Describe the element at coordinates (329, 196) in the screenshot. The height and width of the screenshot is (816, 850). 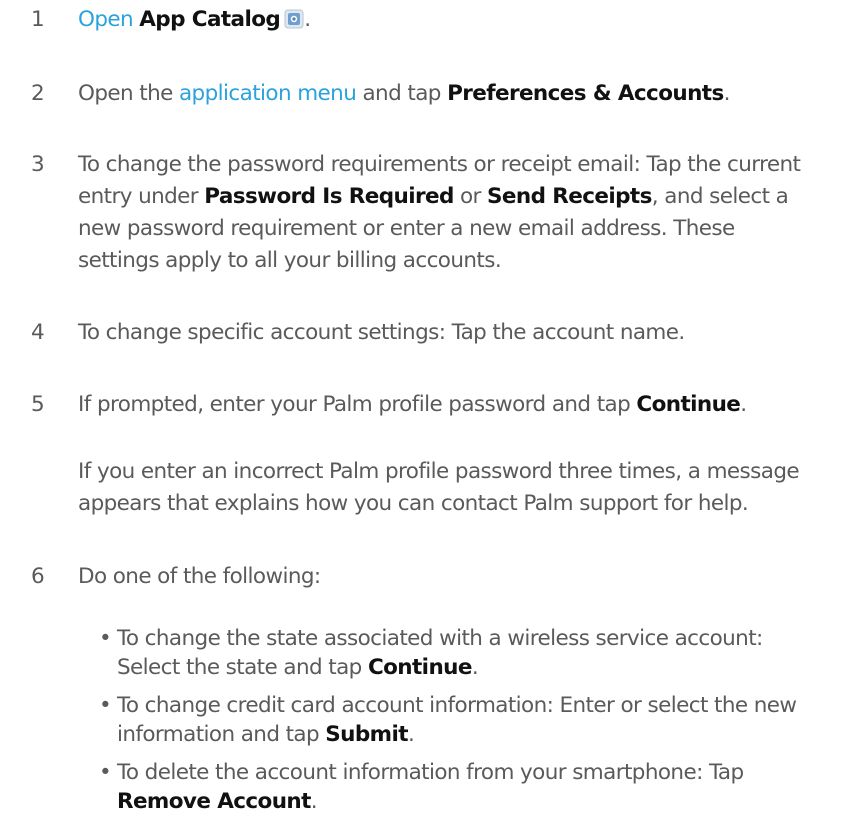
I see `password-is-required-label: Password Is Required` at that location.